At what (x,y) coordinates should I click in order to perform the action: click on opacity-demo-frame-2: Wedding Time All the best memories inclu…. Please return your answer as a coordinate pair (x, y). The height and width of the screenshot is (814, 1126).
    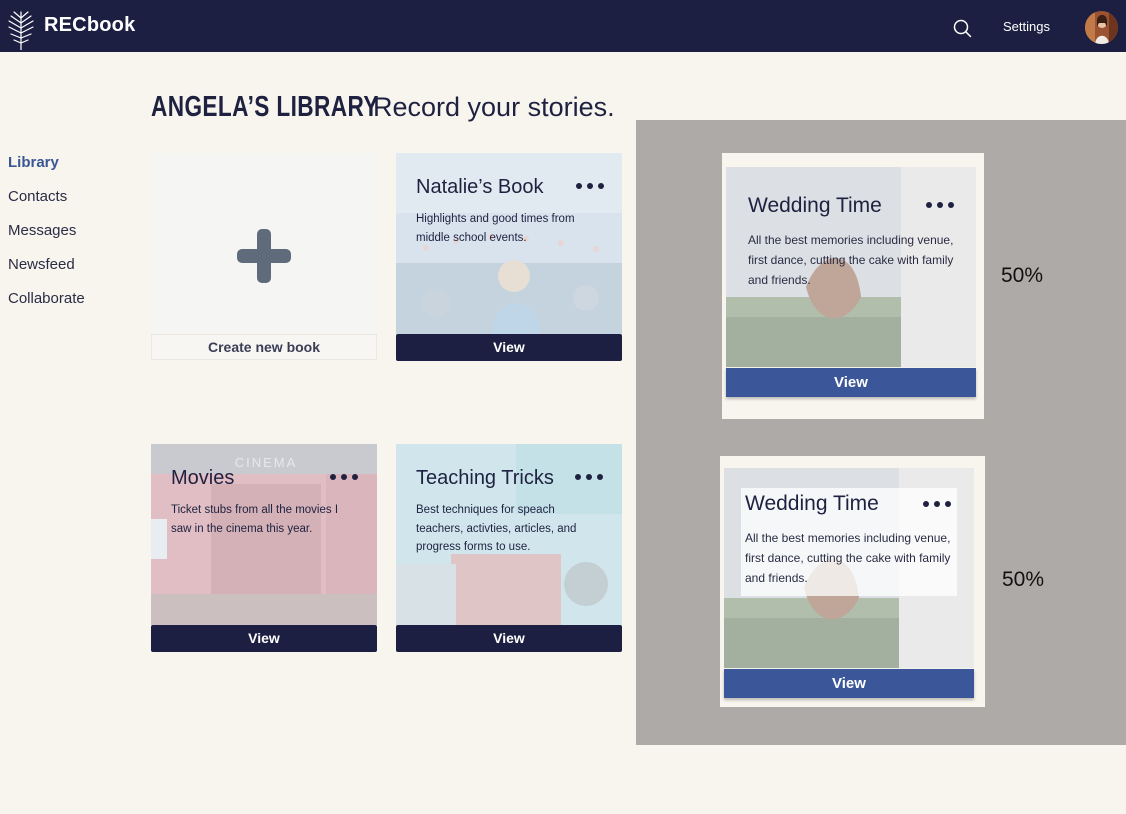
    Looking at the image, I should click on (852, 581).